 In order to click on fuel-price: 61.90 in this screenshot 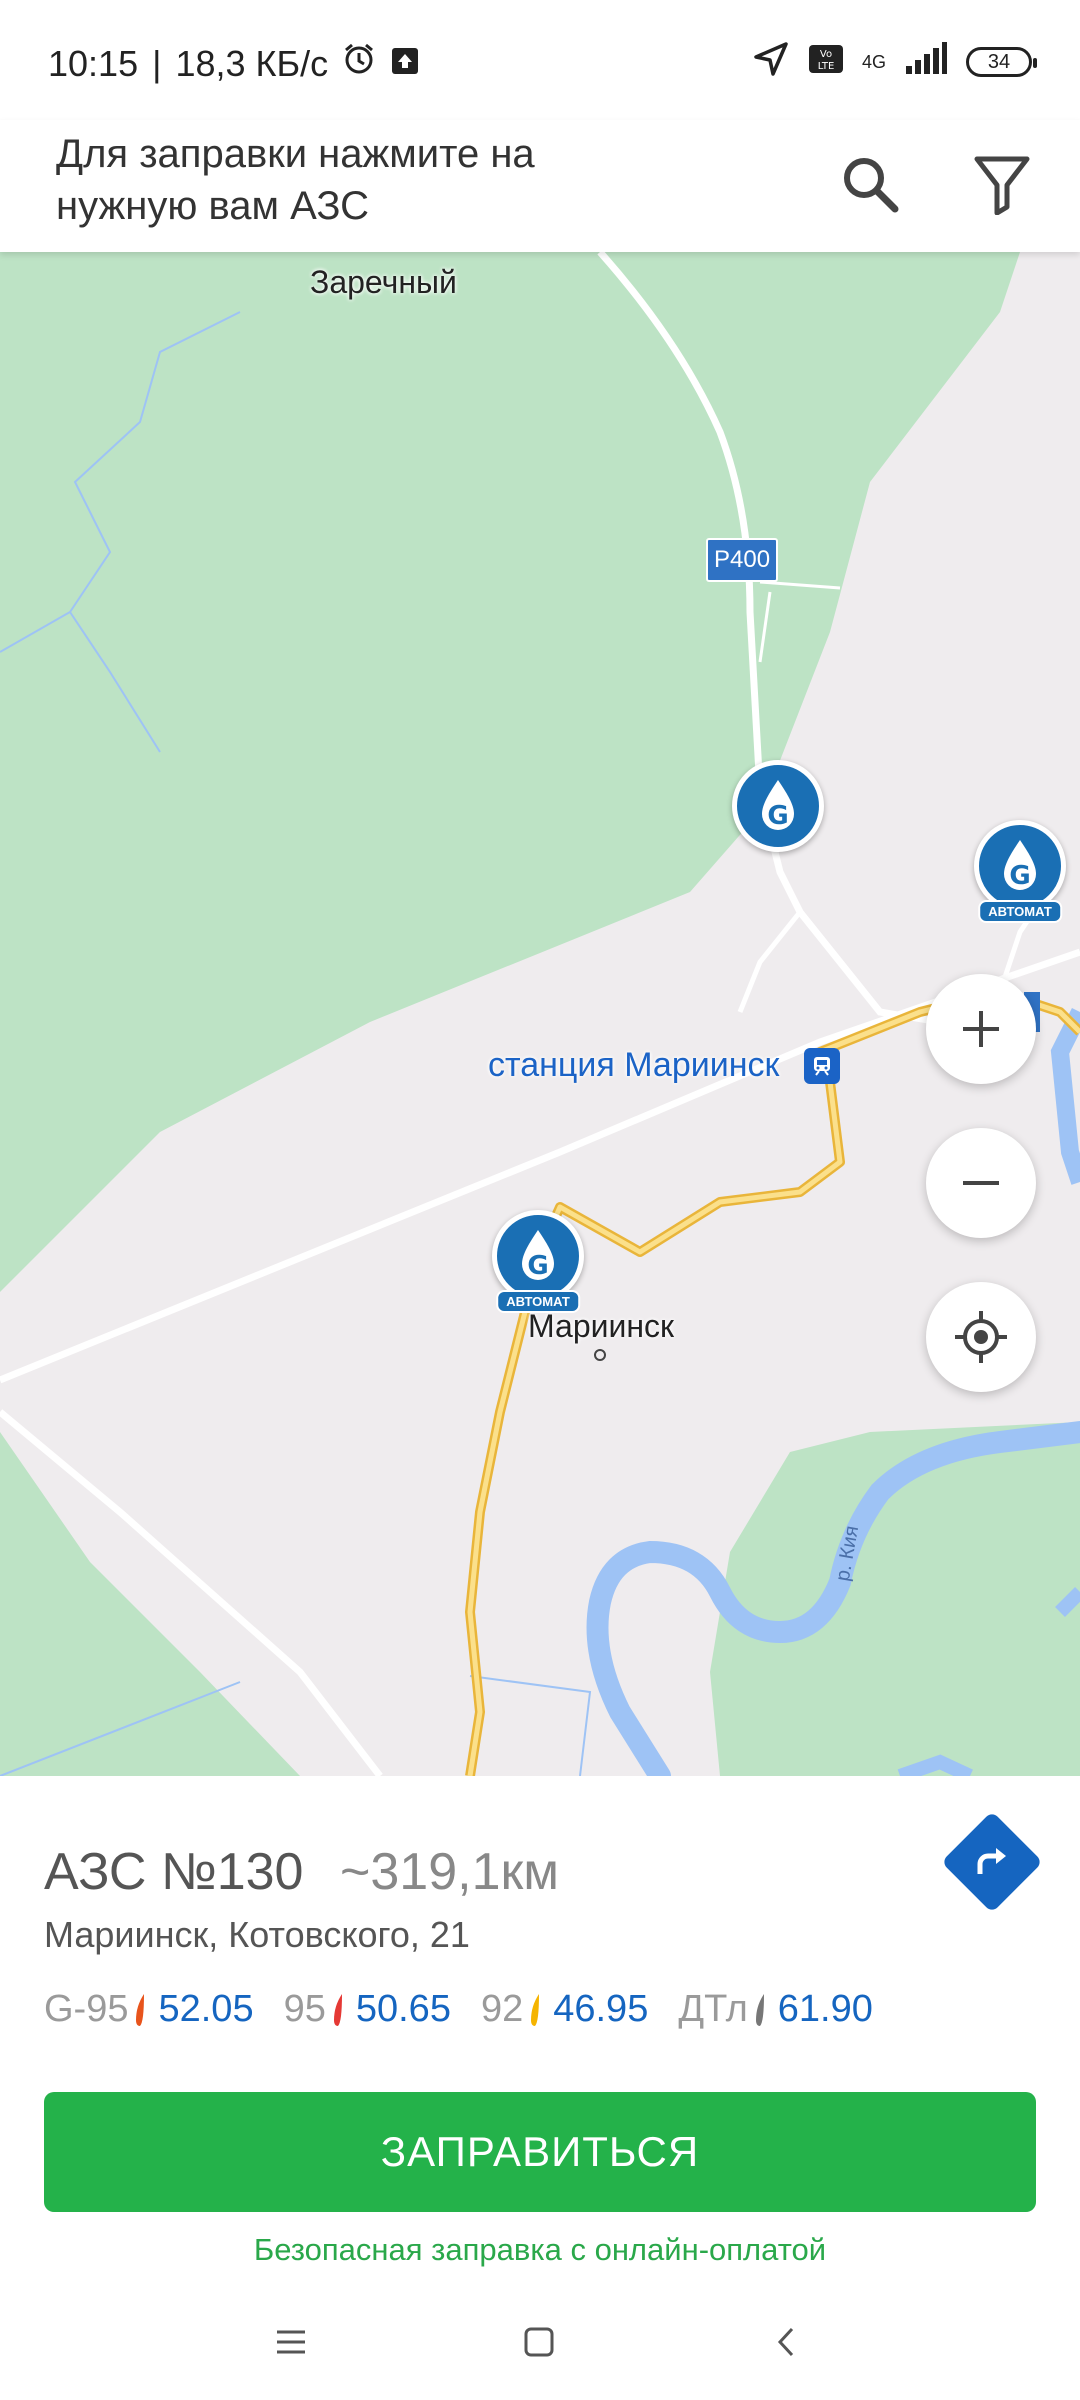, I will do `click(825, 2009)`.